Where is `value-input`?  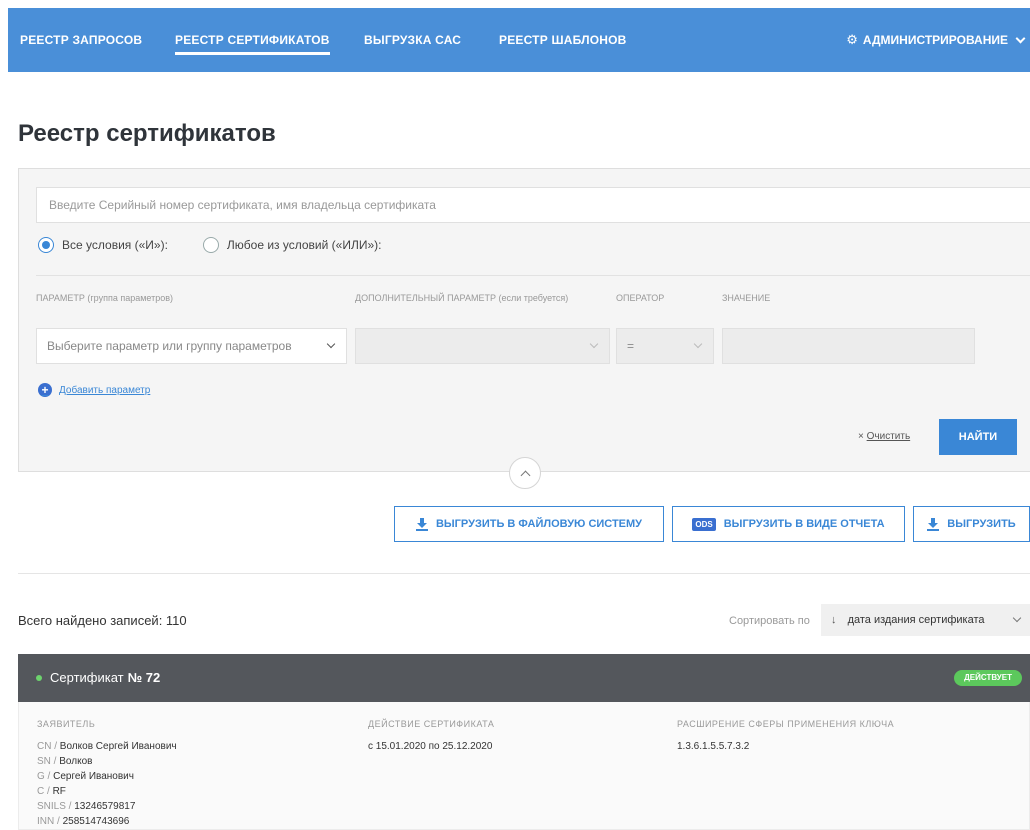 value-input is located at coordinates (848, 346).